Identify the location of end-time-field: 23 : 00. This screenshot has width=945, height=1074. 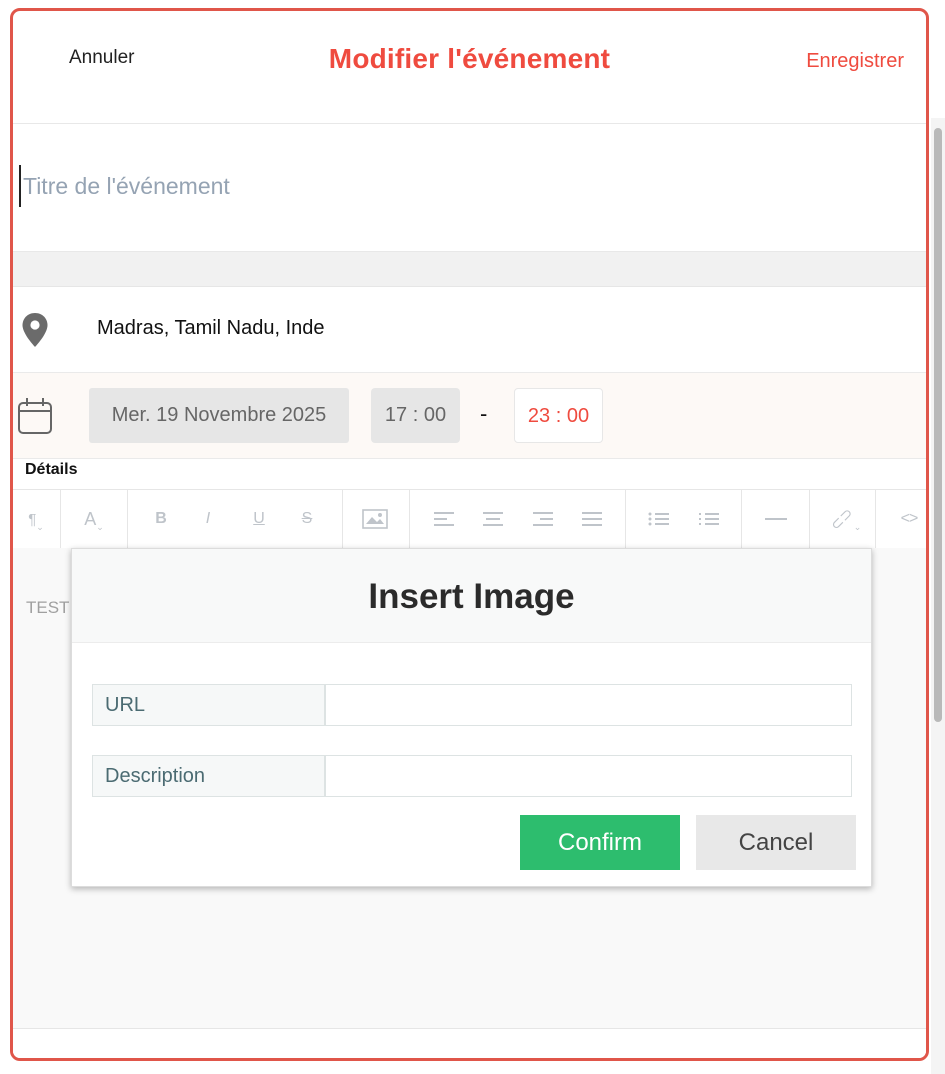
(558, 415).